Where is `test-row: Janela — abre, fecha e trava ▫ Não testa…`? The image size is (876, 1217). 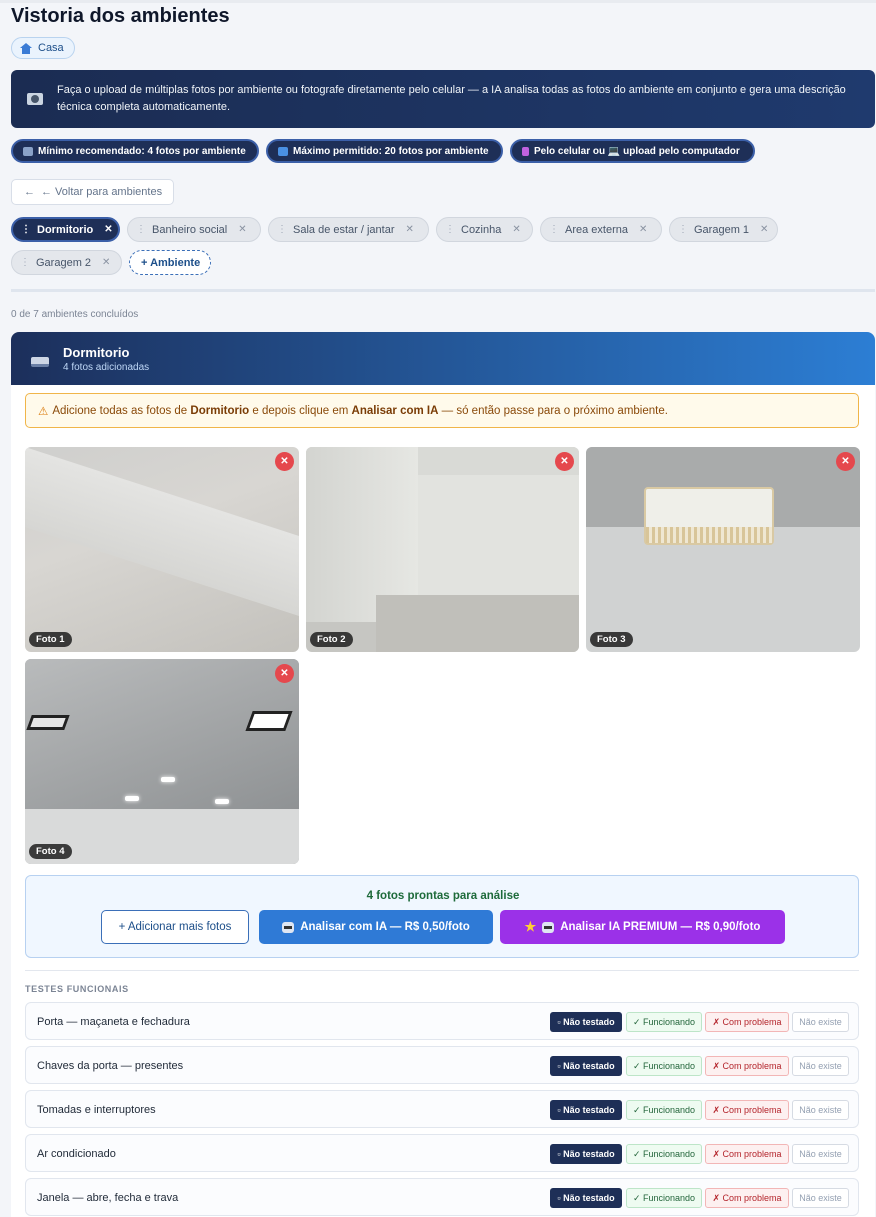 test-row: Janela — abre, fecha e trava ▫ Não testa… is located at coordinates (442, 1197).